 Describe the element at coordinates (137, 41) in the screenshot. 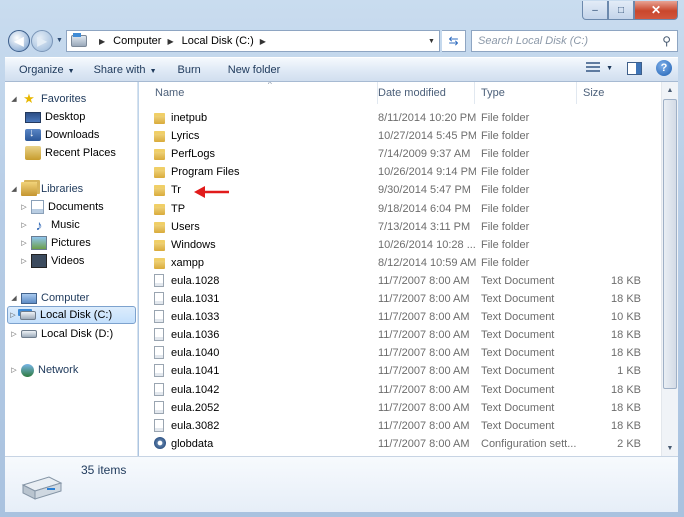

I see `breadcrumb-computer: Computer` at that location.